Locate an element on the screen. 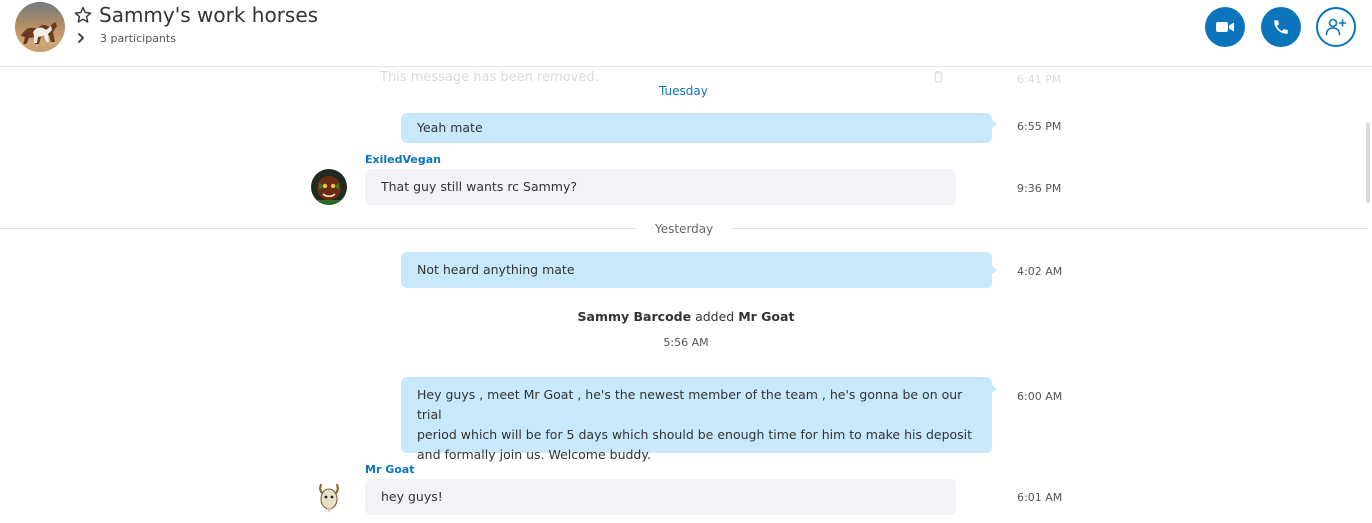  sender-name: Mr Goat is located at coordinates (389, 469).